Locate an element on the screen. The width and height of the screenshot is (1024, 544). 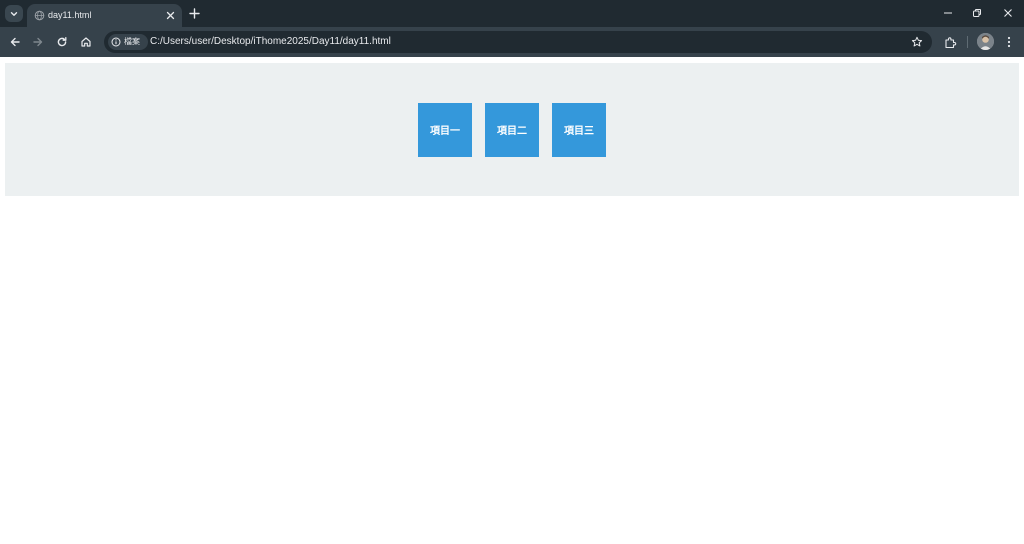
close-tab-icon is located at coordinates (170, 15).